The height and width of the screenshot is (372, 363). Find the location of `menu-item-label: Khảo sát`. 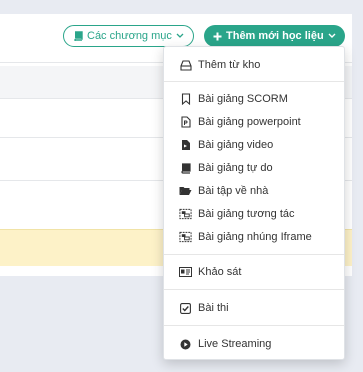

menu-item-label: Khảo sát is located at coordinates (220, 272).